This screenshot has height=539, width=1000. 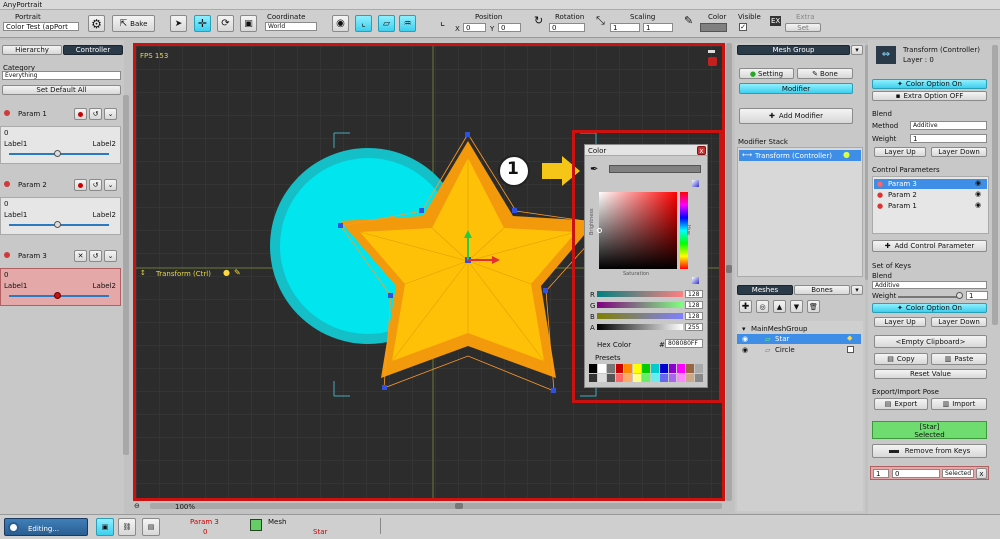 I want to click on method-select: Additive, so click(x=948, y=125).